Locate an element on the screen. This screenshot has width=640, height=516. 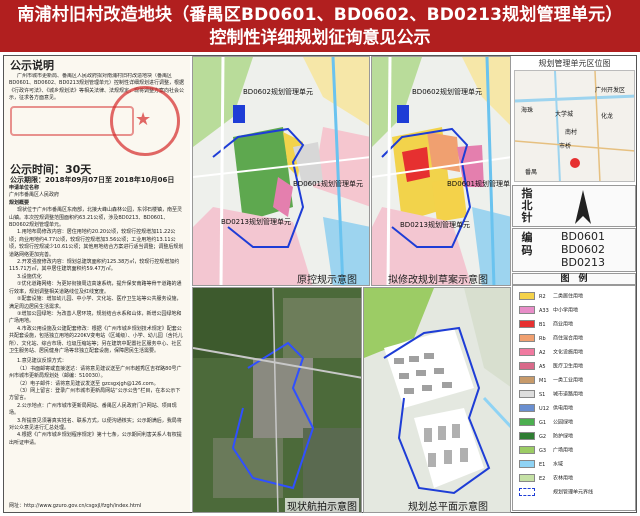
notice-dates: 公示期限：2018年09月07日至 2018年10月06日 is located at coordinates (92, 180).